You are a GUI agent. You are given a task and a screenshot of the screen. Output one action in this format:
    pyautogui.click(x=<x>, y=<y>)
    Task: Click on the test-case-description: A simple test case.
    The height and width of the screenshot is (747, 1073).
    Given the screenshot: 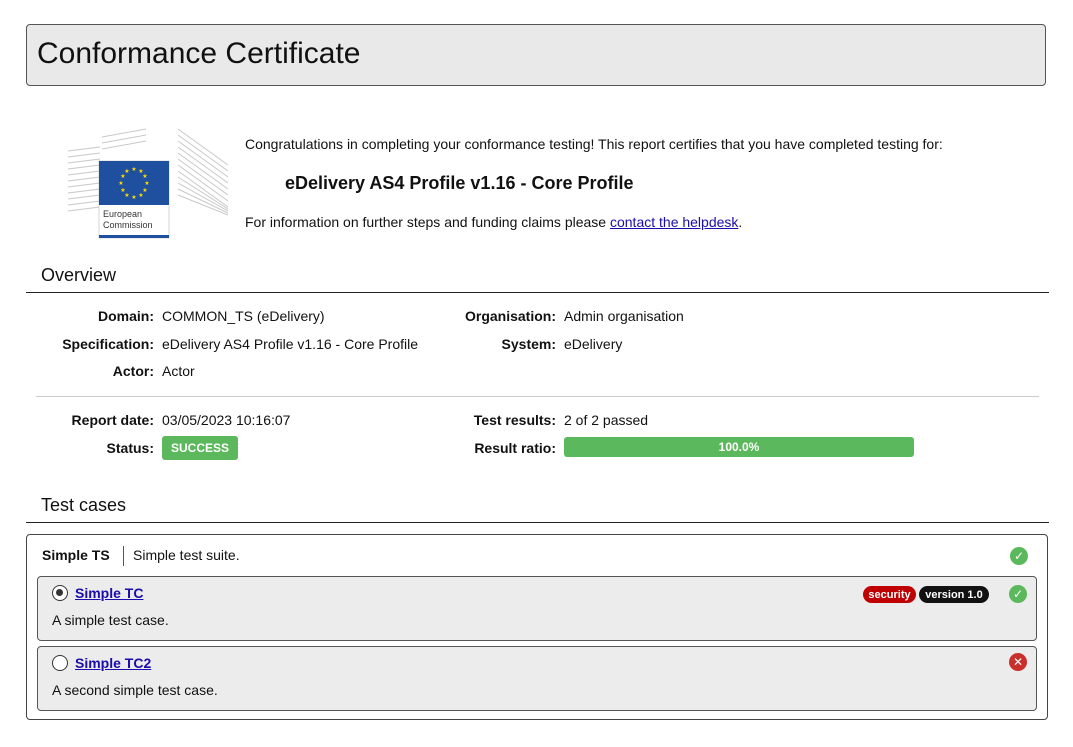 What is the action you would take?
    pyautogui.click(x=110, y=620)
    